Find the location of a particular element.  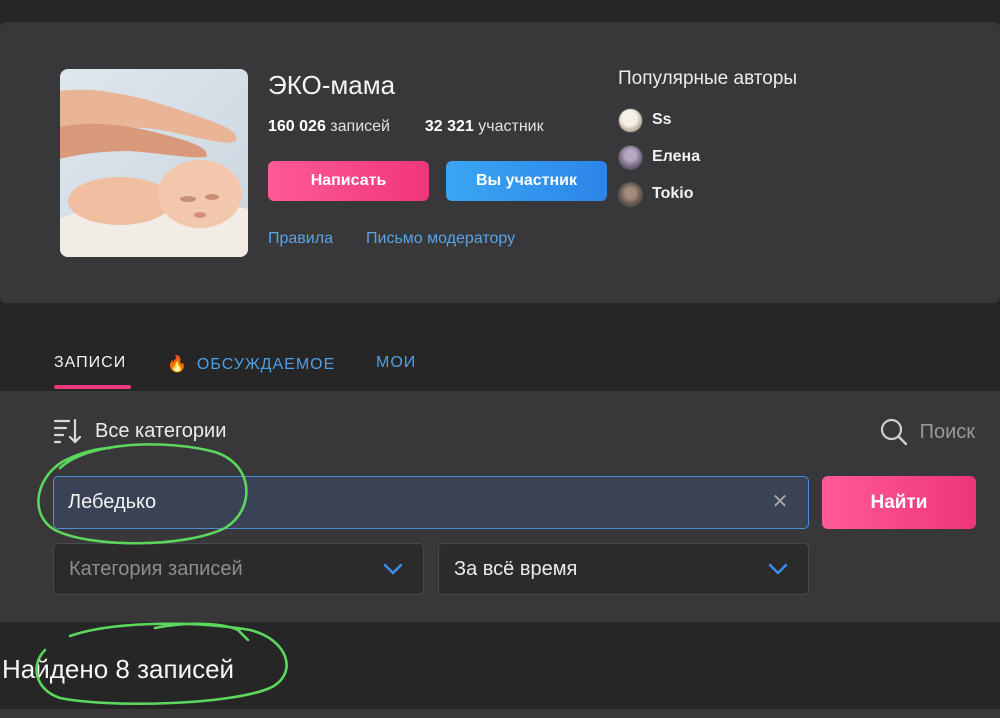

rules-link: Правила is located at coordinates (300, 239).